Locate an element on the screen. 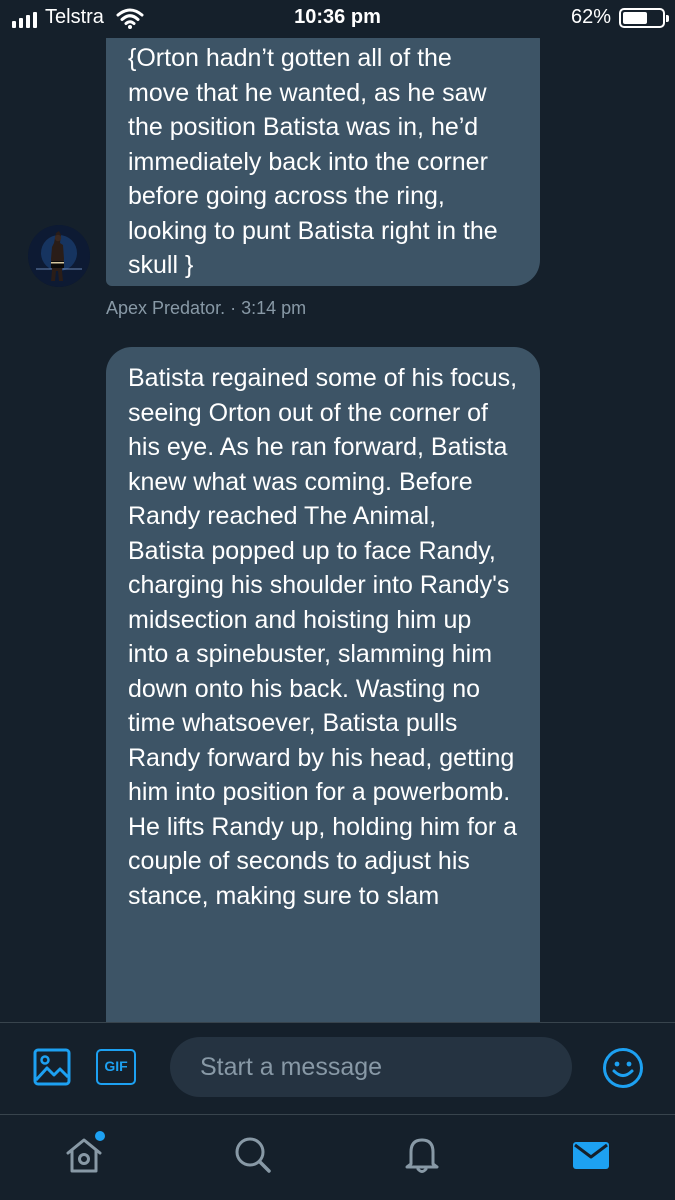  home-notification-dot is located at coordinates (100, 1136).